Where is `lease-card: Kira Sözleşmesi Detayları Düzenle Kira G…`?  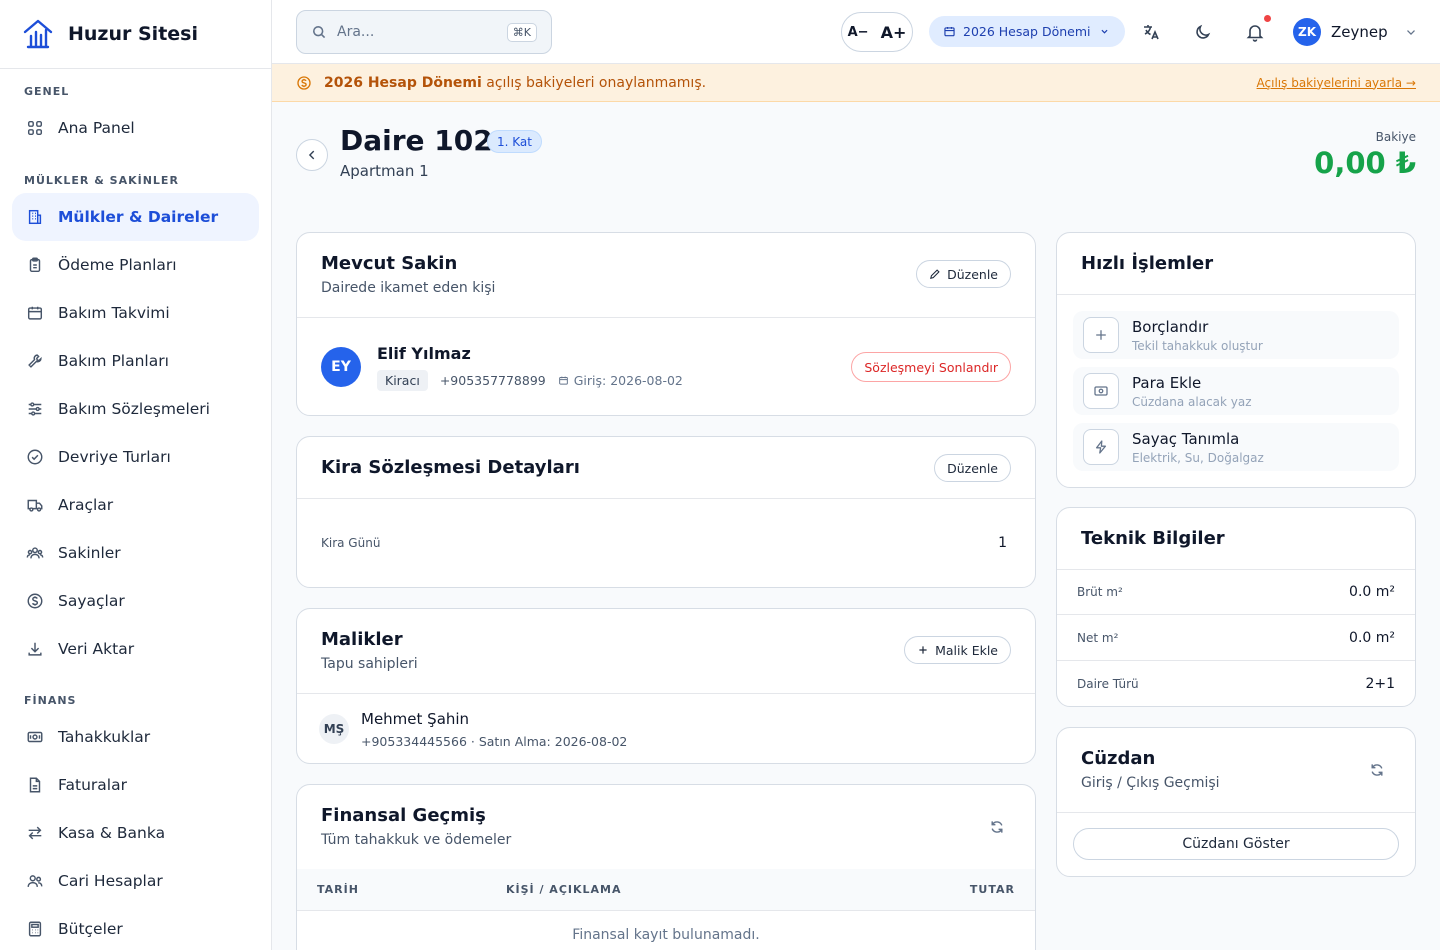 lease-card: Kira Sözleşmesi Detayları Düzenle Kira G… is located at coordinates (666, 512).